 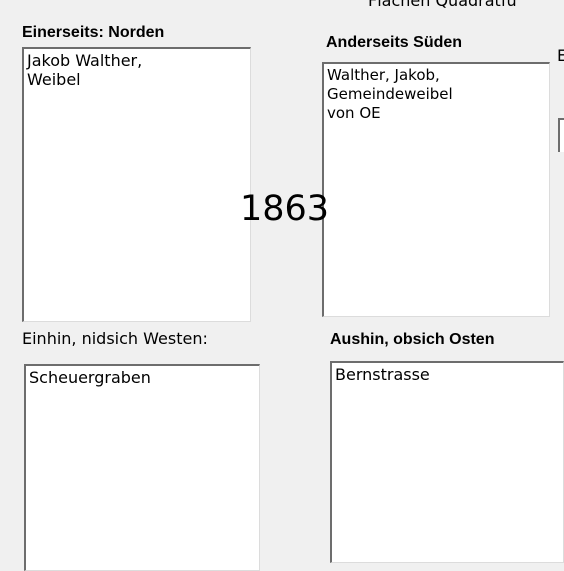 I want to click on year-overlay: 1863, so click(x=285, y=209).